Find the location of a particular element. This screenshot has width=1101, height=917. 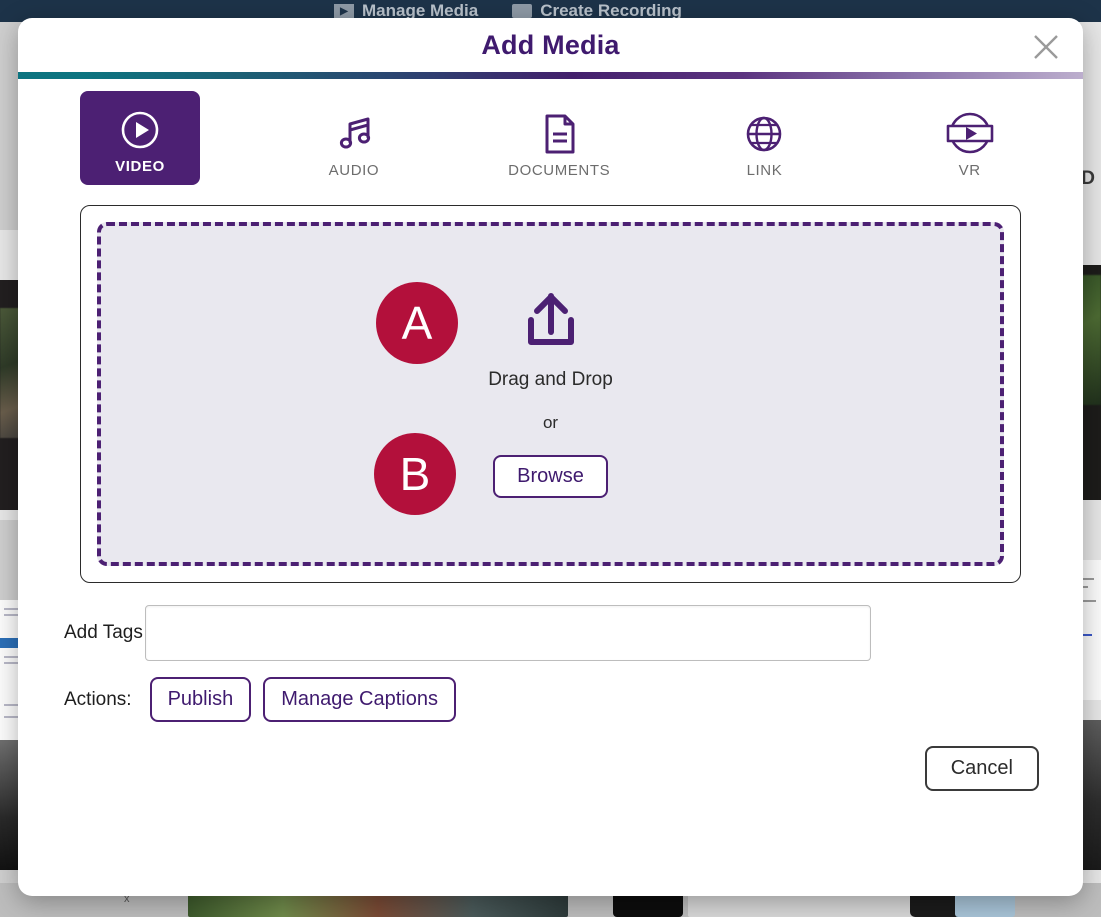

background-right-heading: D is located at coordinates (1088, 178).